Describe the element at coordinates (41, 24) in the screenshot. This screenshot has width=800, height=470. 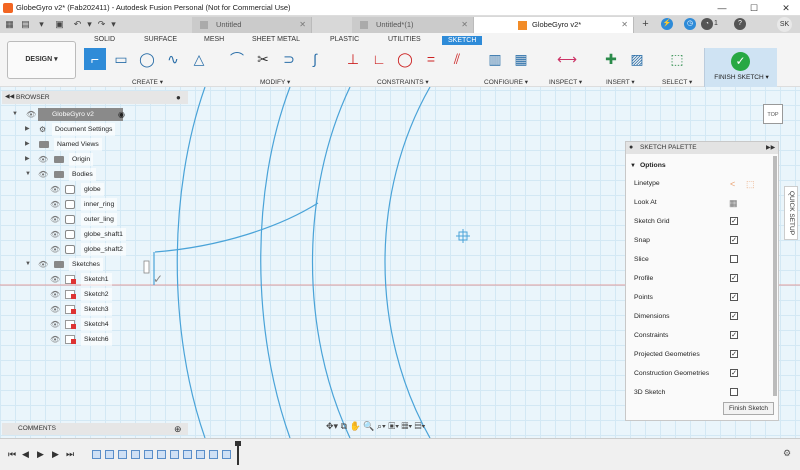
I see `dropdown-icon: ▾` at that location.